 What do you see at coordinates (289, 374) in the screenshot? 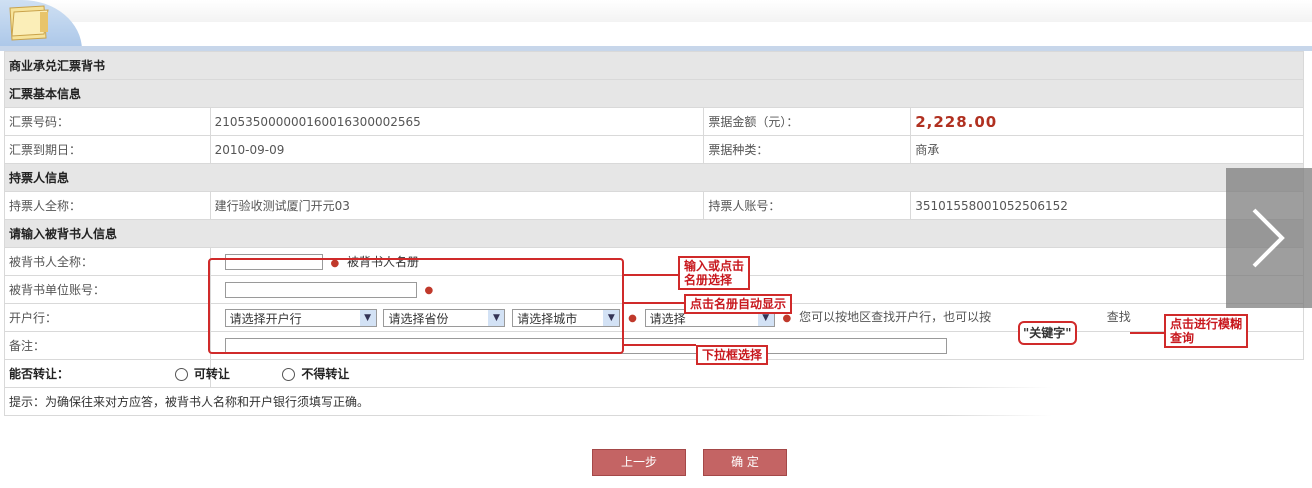
I see `not-transferable-radio` at bounding box center [289, 374].